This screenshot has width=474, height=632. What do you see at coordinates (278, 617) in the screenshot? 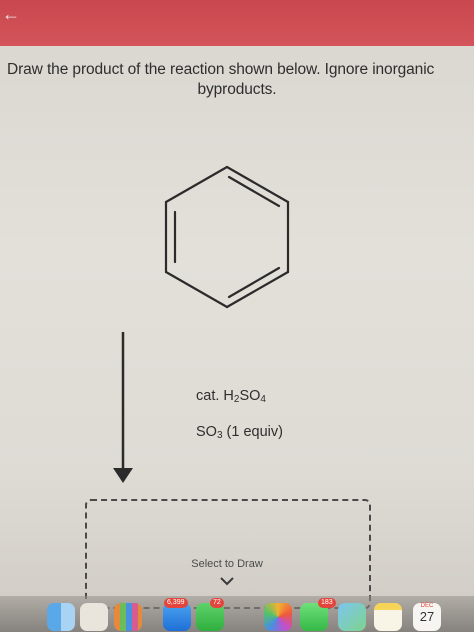
I see `photos-icon` at bounding box center [278, 617].